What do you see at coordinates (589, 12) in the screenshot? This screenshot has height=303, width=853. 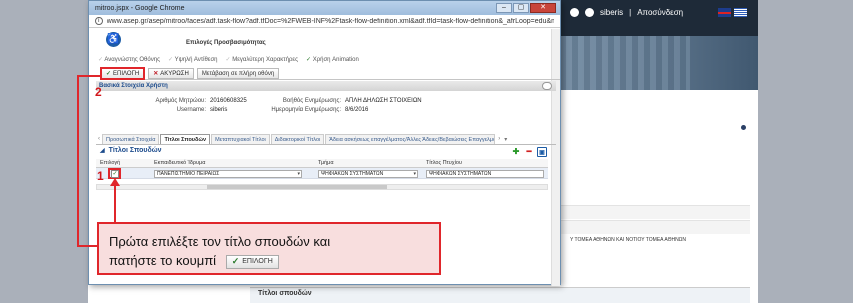 I see `eye-icon` at bounding box center [589, 12].